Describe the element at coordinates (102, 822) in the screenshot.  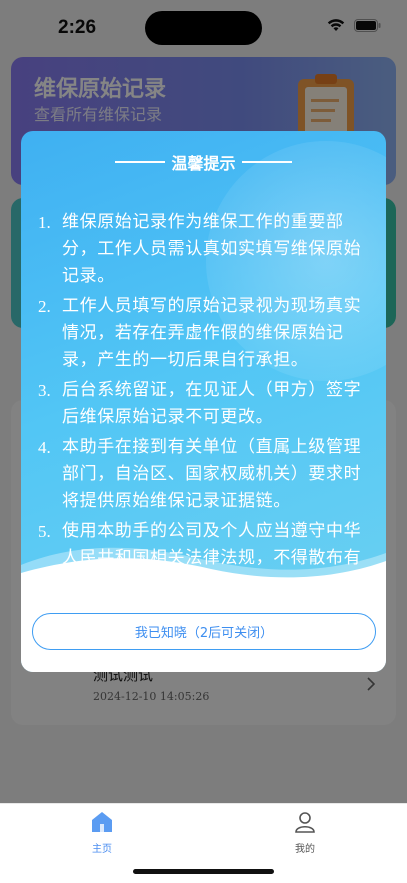
I see `home-icon` at that location.